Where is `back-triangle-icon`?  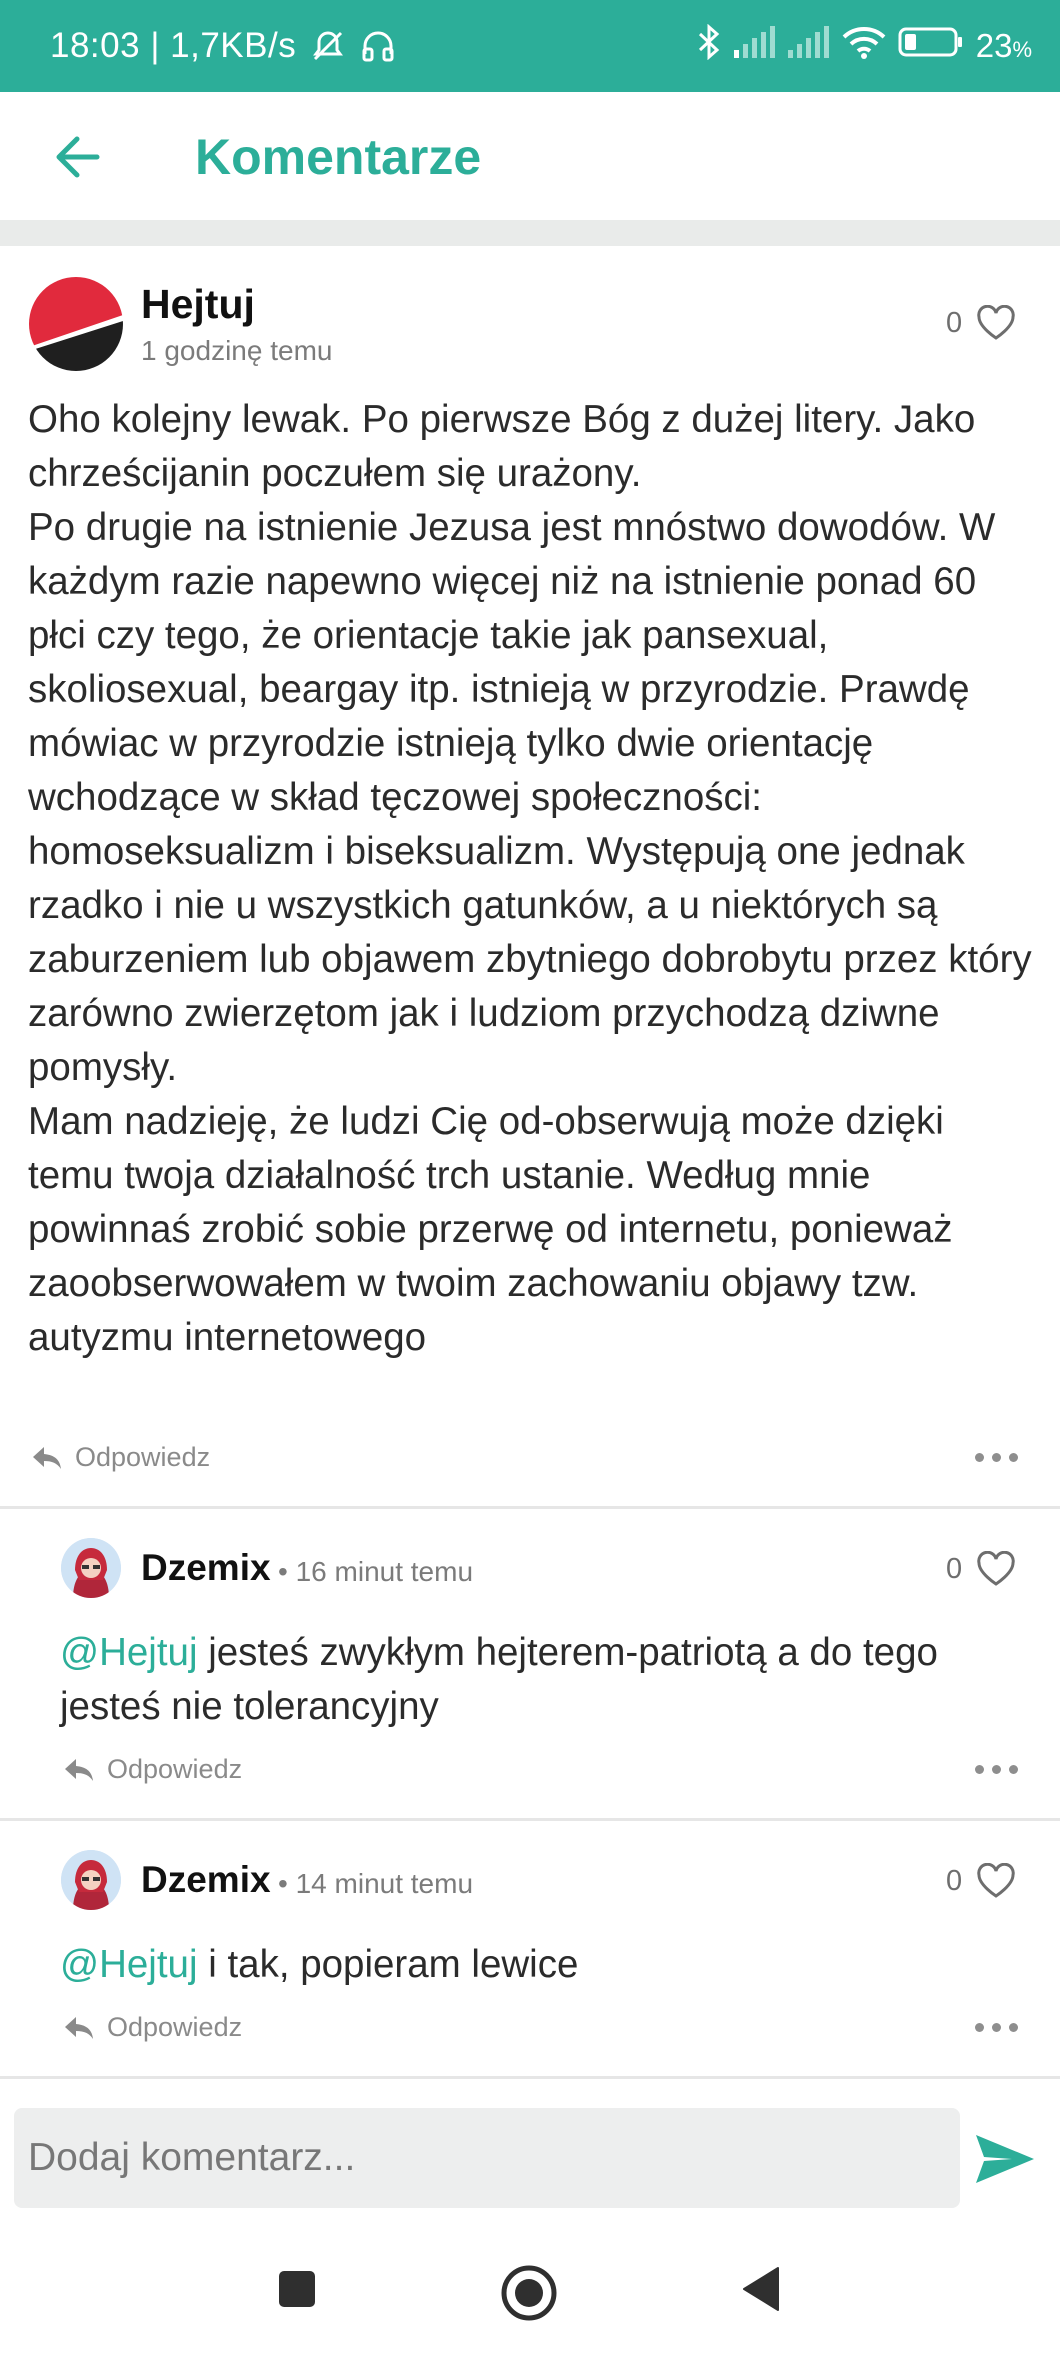
back-triangle-icon is located at coordinates (760, 2289).